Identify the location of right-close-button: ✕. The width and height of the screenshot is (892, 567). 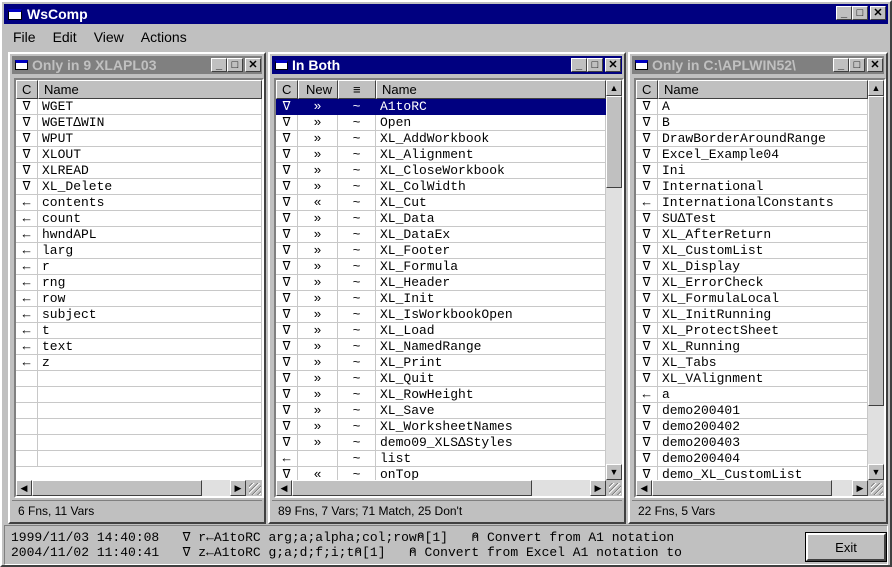
(875, 65).